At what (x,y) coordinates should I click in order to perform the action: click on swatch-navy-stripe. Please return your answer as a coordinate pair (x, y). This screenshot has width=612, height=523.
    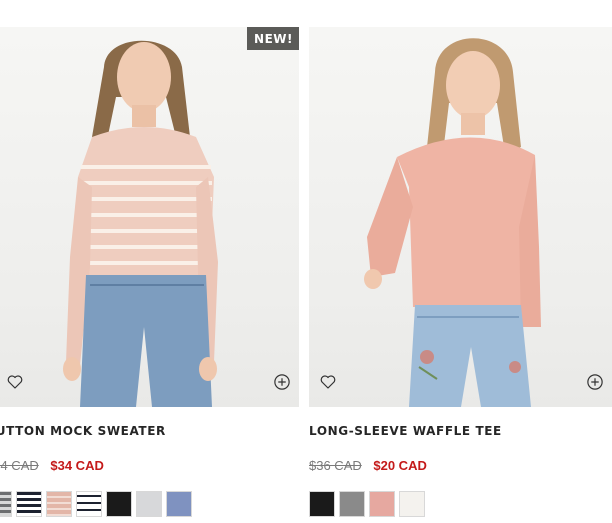
    Looking at the image, I should click on (29, 504).